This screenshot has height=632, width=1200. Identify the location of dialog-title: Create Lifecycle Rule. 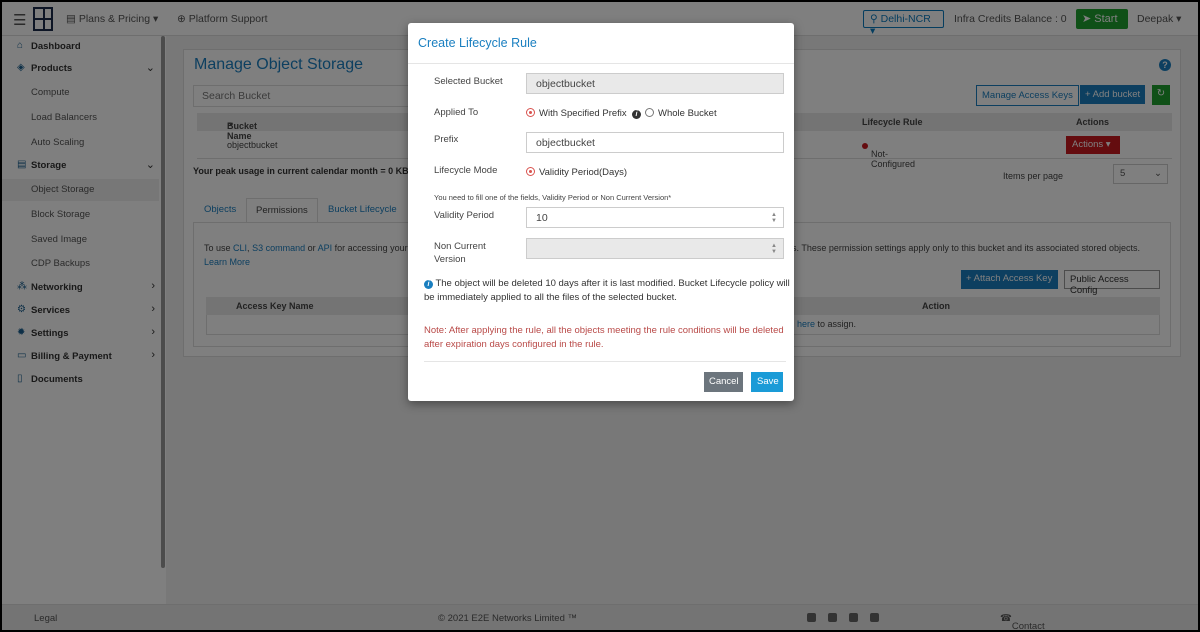
(477, 43).